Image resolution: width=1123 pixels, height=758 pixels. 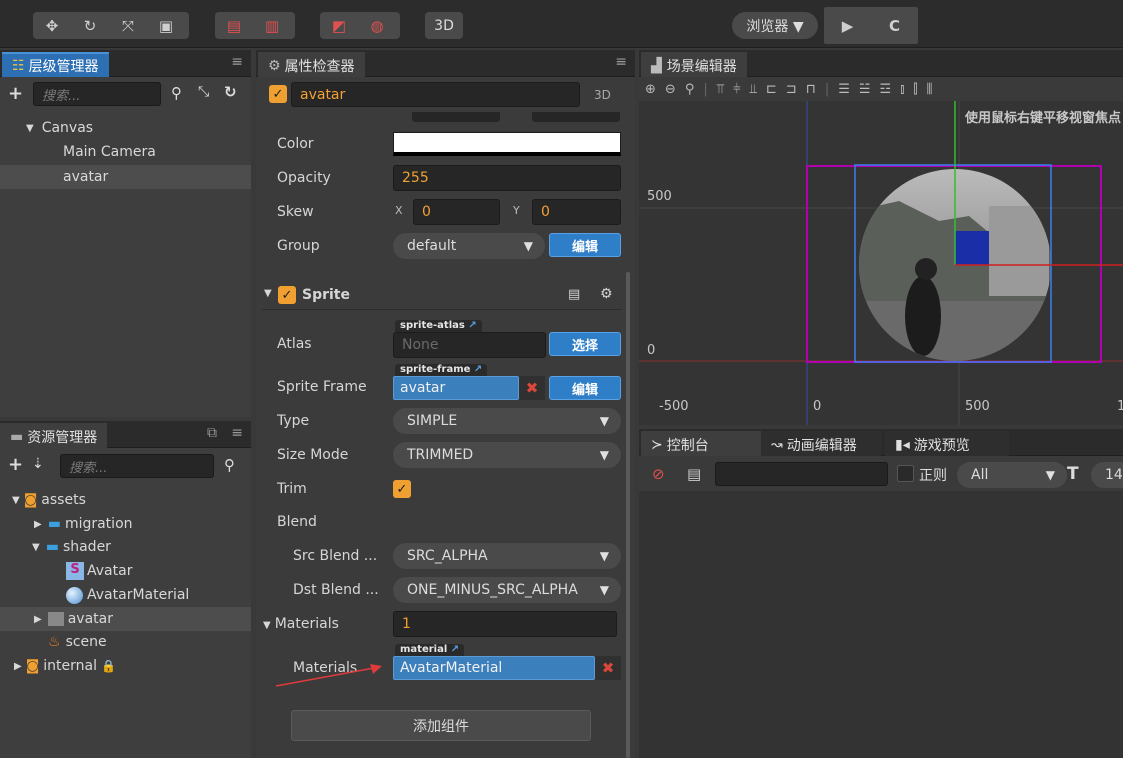 I want to click on pivot-icon: ▤, so click(x=234, y=25).